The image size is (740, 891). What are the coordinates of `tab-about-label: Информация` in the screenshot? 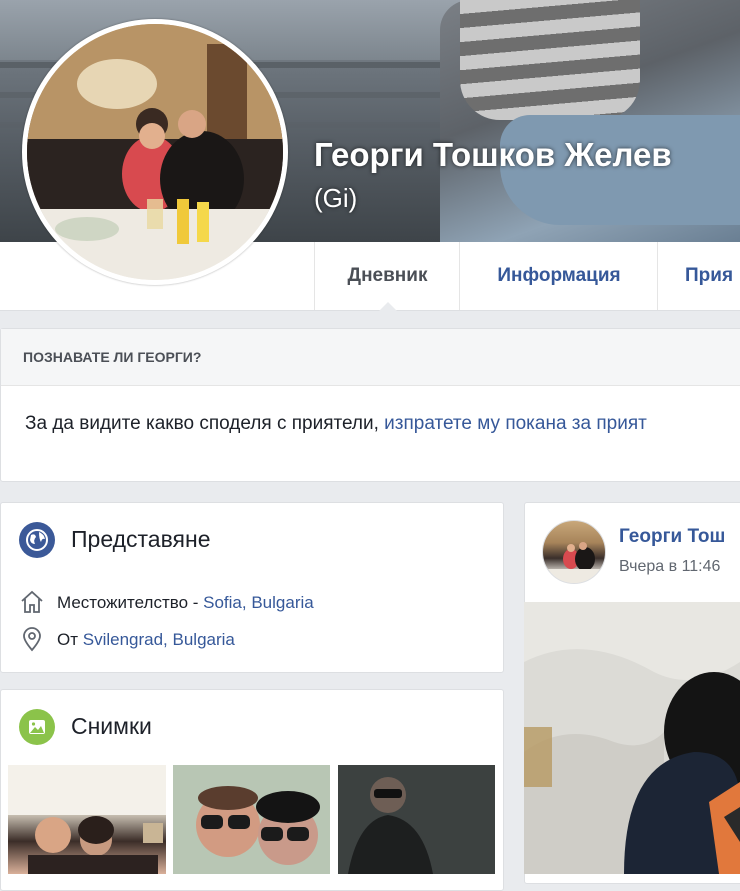 It's located at (559, 275).